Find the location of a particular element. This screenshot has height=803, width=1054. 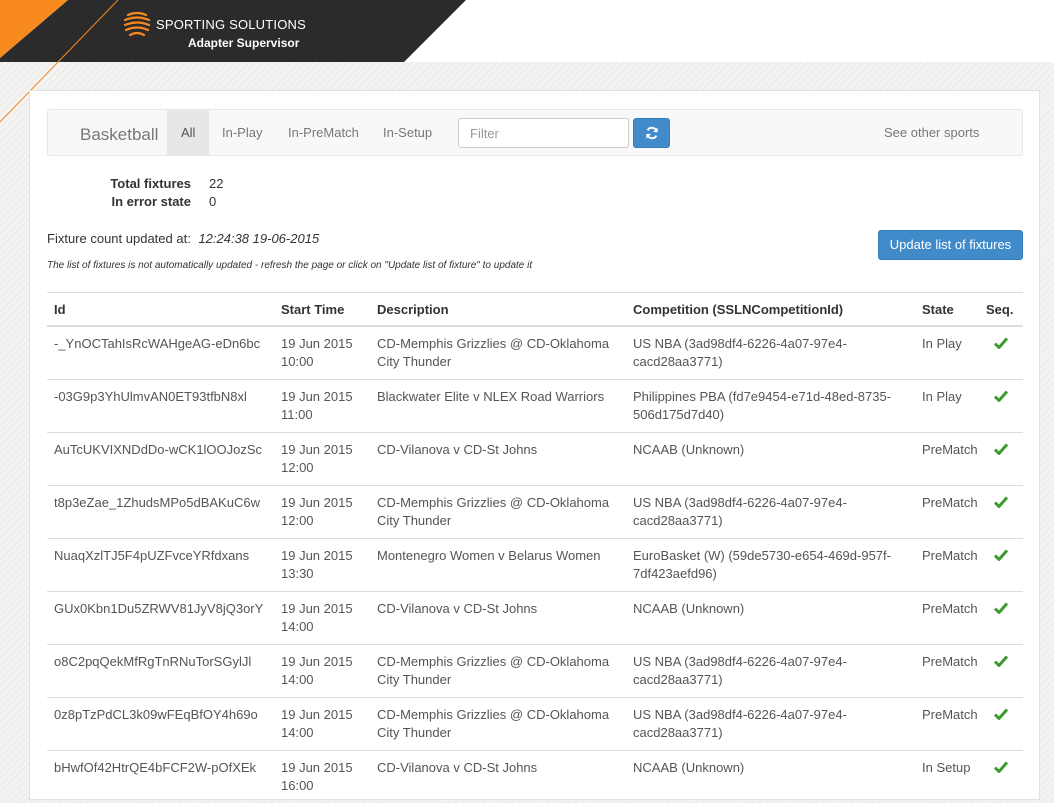

error-state-value: 0 is located at coordinates (212, 201).